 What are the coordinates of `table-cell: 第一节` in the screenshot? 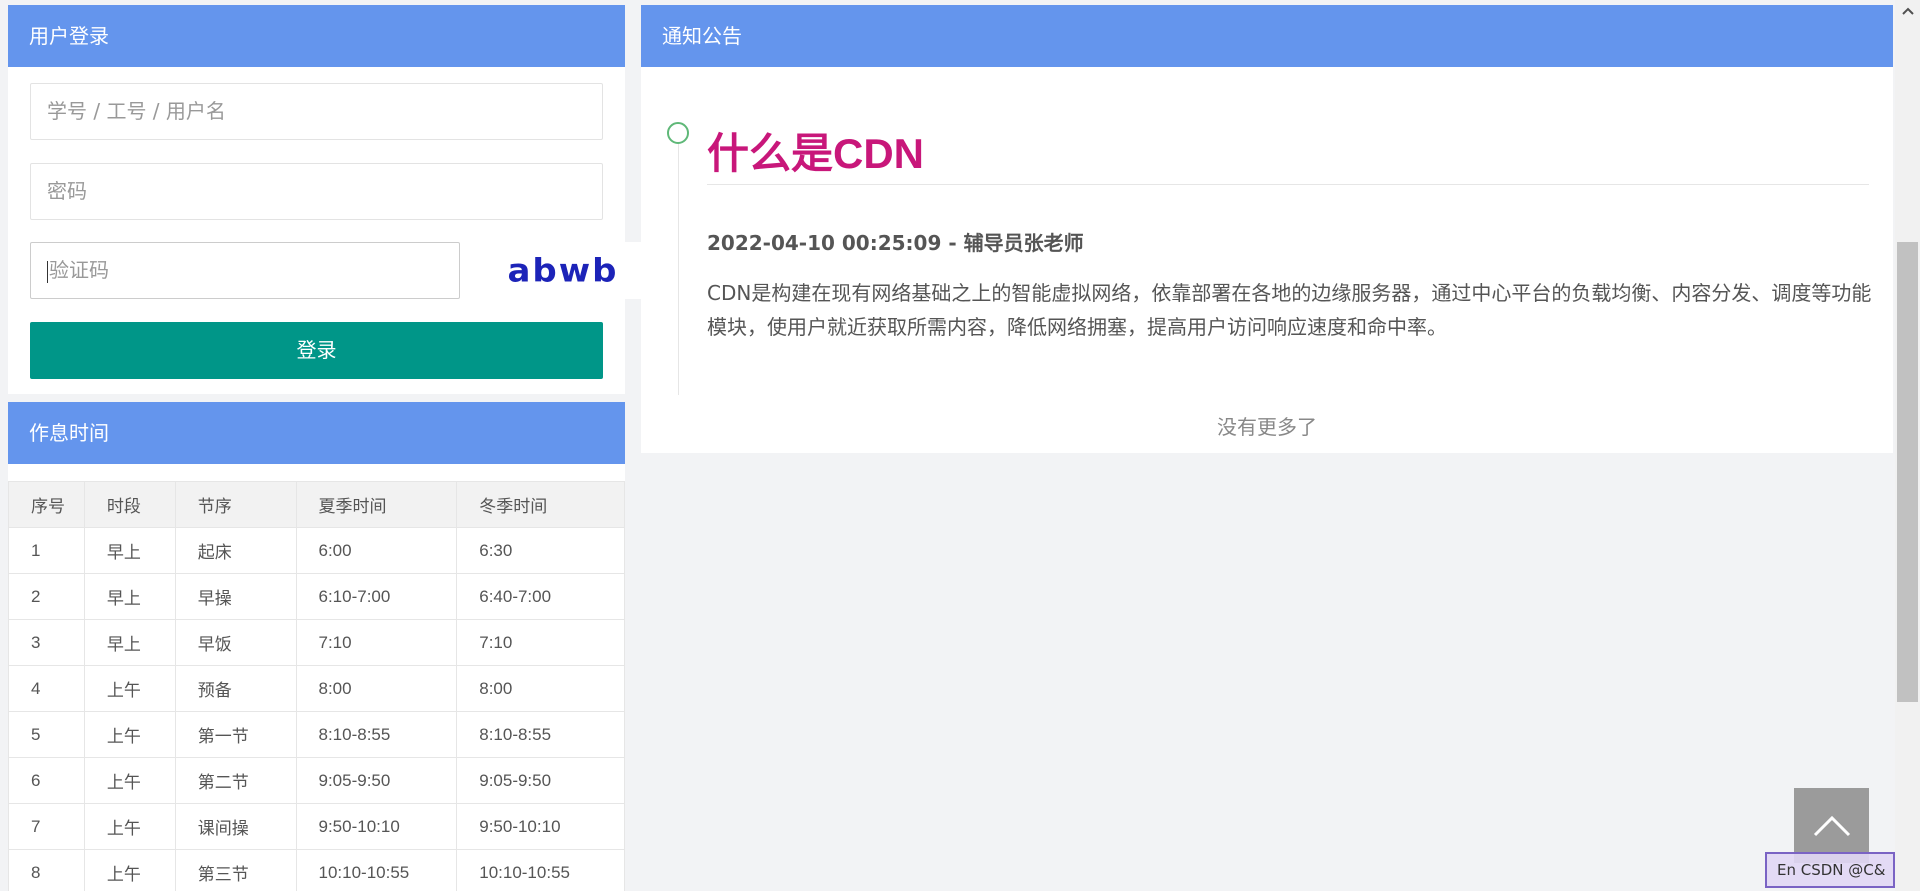 It's located at (235, 734).